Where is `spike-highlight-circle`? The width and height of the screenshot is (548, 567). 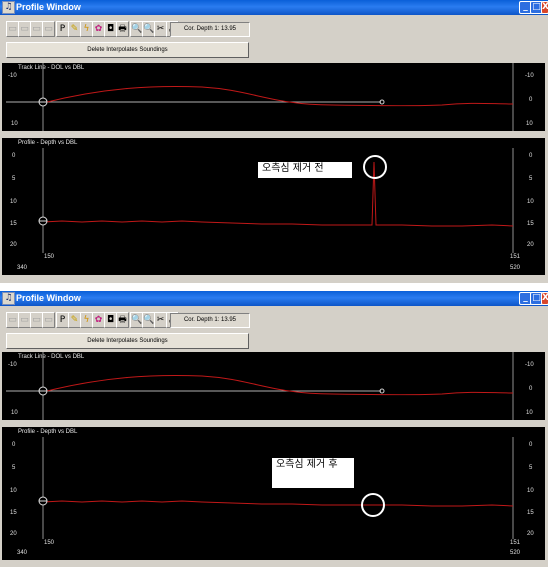 spike-highlight-circle is located at coordinates (375, 167).